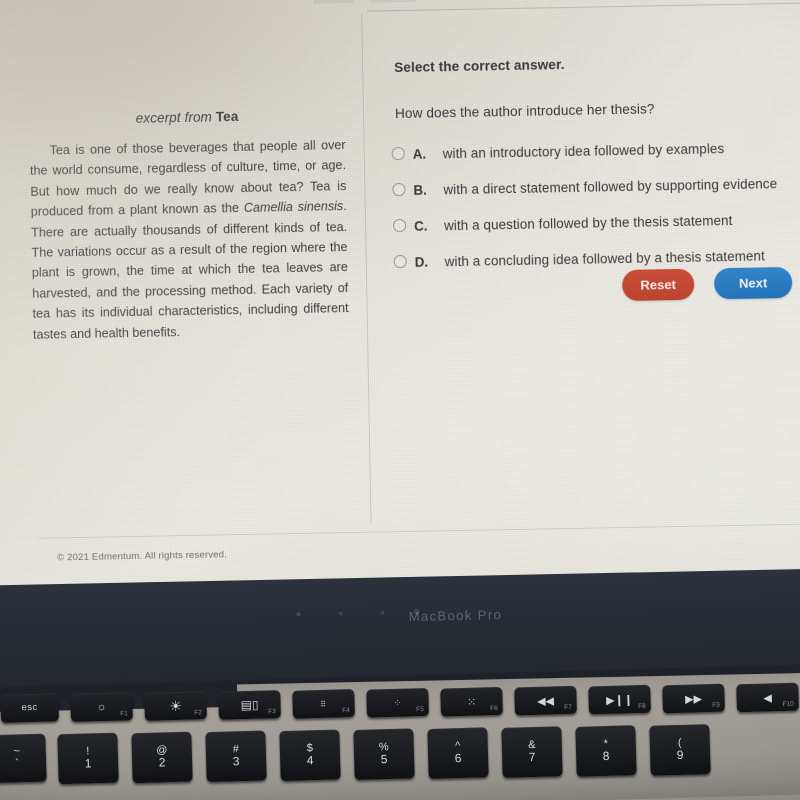  Describe the element at coordinates (227, 117) in the screenshot. I see `passage-title-work: Tea` at that location.